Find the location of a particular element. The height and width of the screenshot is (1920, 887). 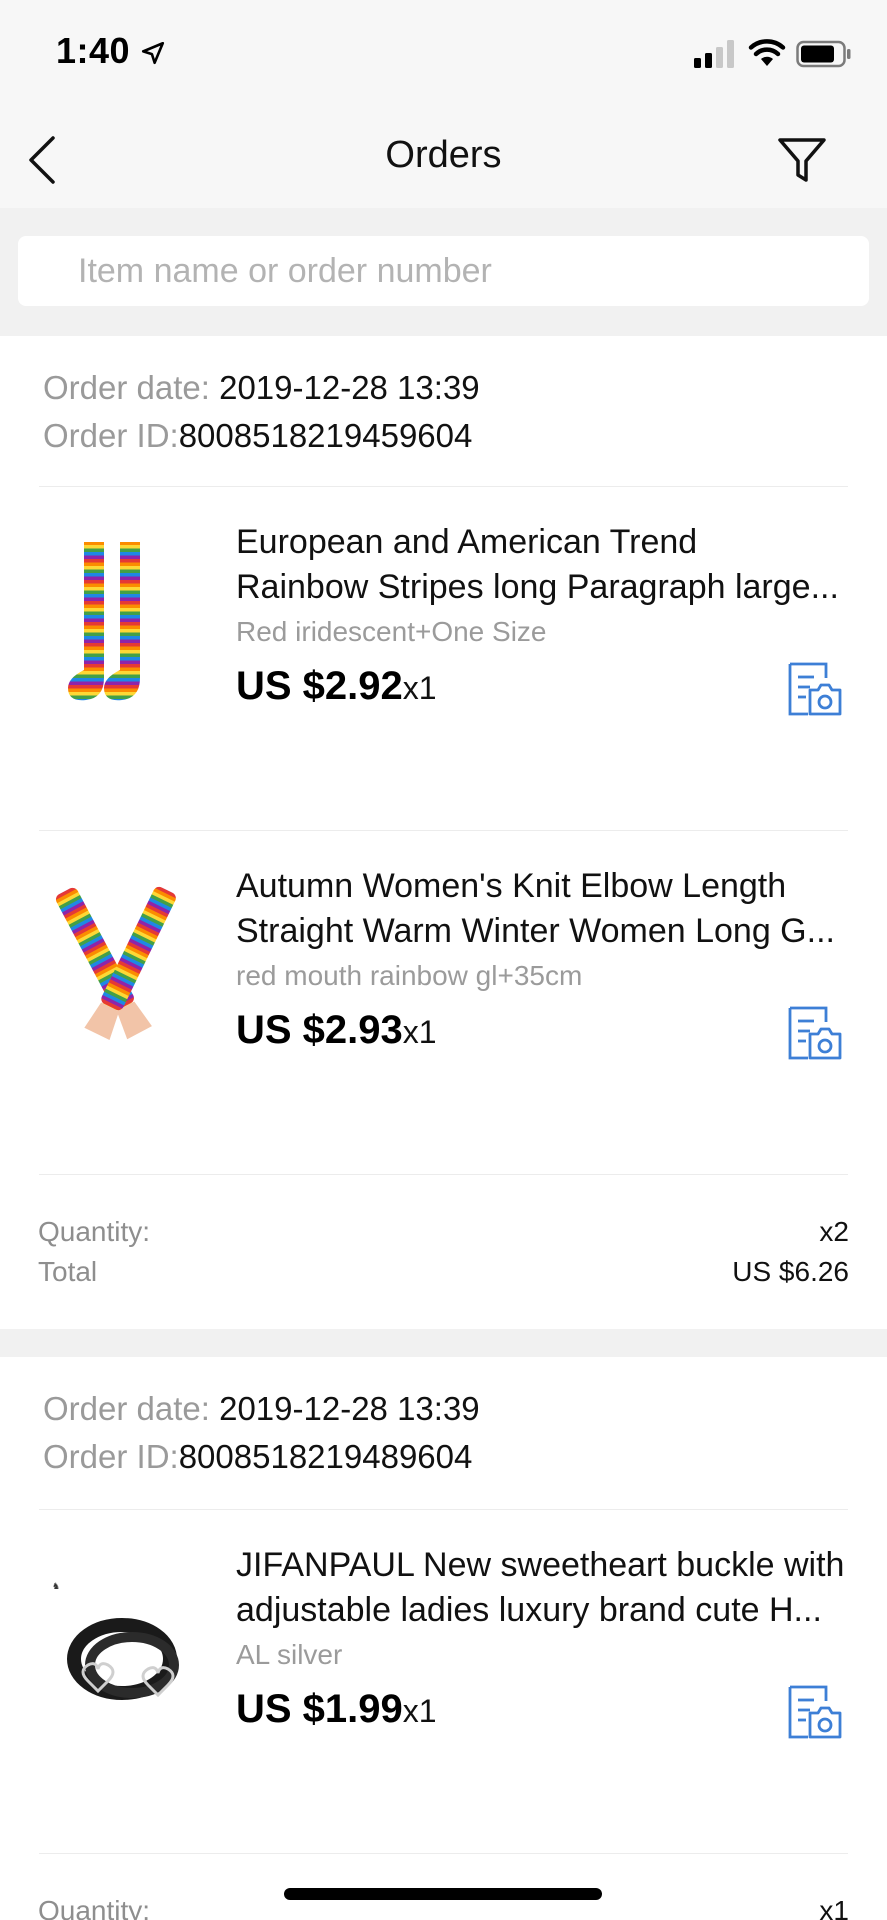

item-sku: Red iridescent+One Size is located at coordinates (391, 631).